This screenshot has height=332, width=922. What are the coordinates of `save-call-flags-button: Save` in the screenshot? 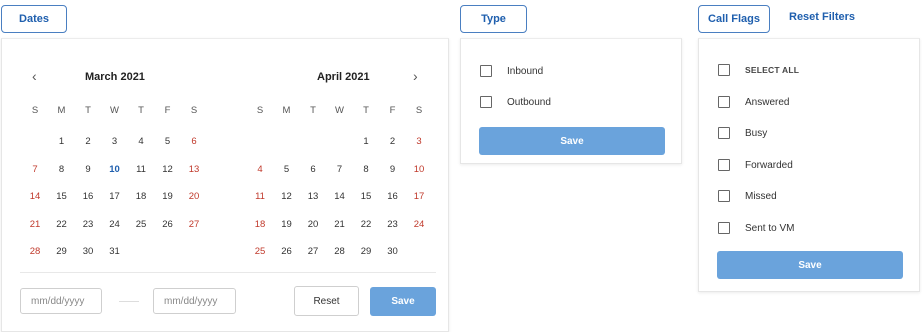 It's located at (810, 265).